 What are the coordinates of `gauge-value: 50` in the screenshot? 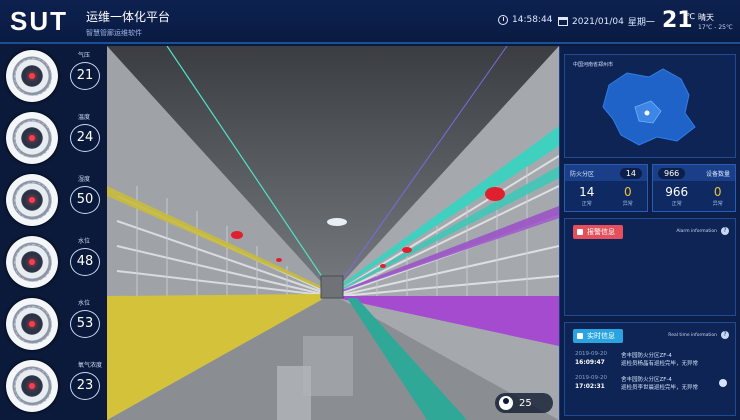 It's located at (85, 200).